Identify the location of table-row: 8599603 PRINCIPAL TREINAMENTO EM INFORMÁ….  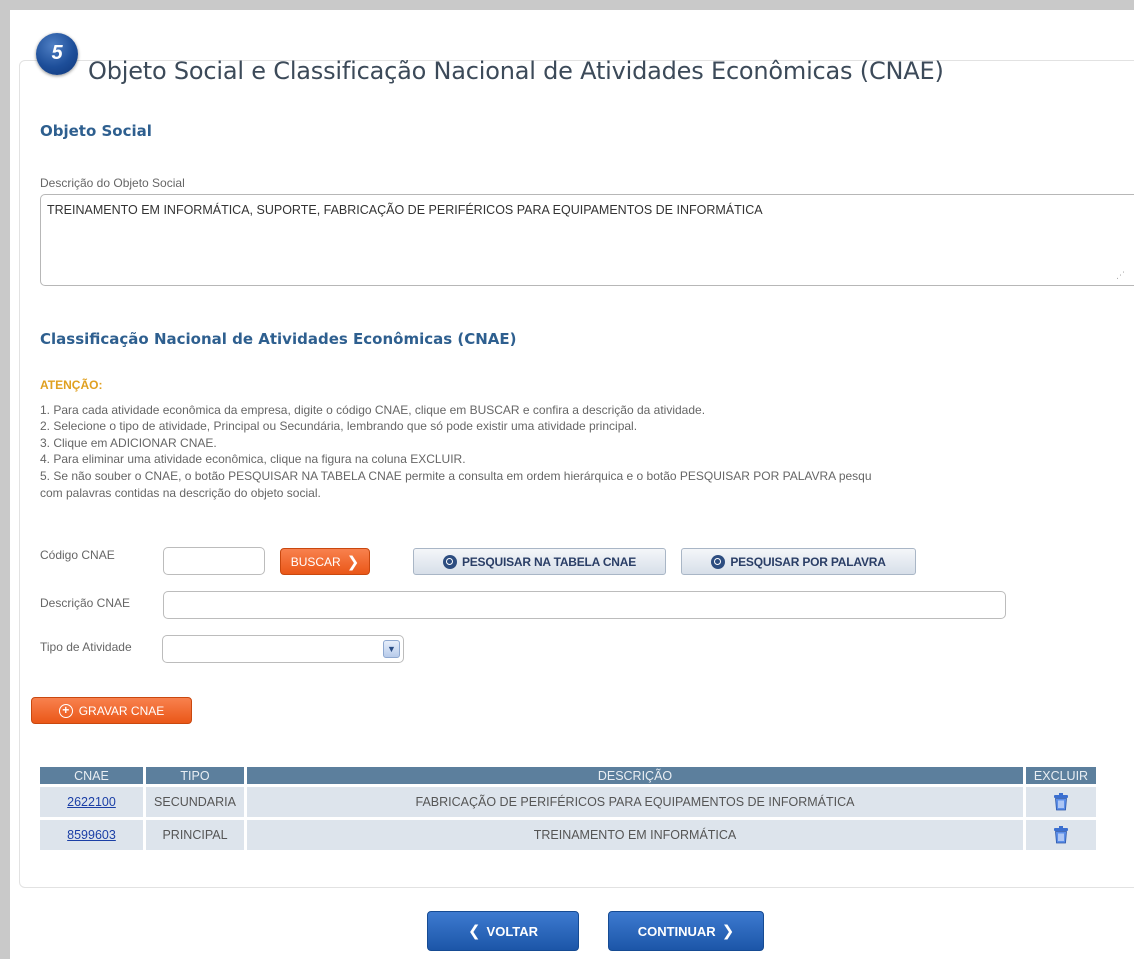
(568, 835).